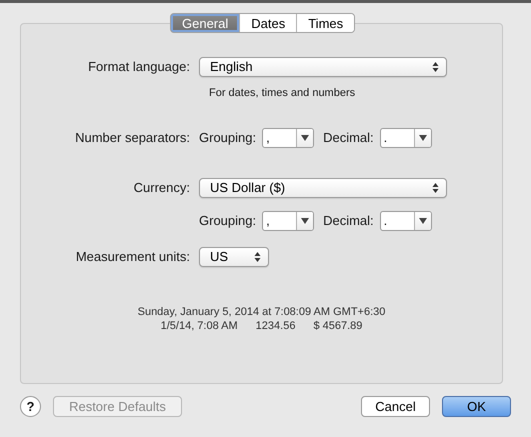  Describe the element at coordinates (476, 406) in the screenshot. I see `ok-button: OK` at that location.